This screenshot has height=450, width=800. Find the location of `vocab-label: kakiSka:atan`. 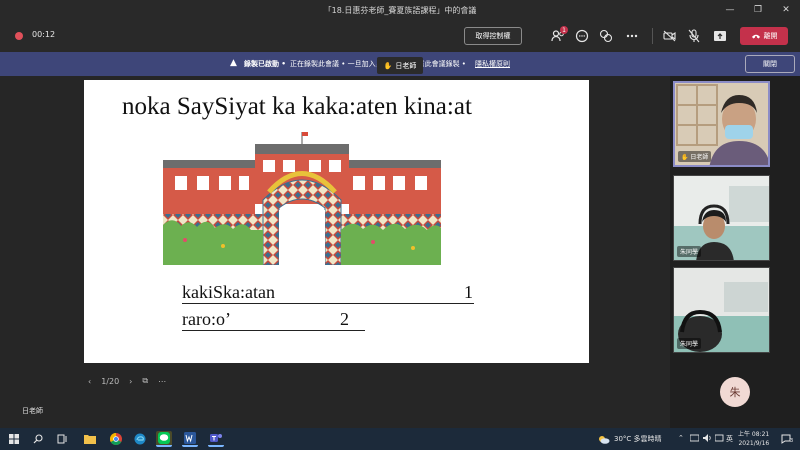

vocab-label: kakiSka:atan is located at coordinates (228, 292).